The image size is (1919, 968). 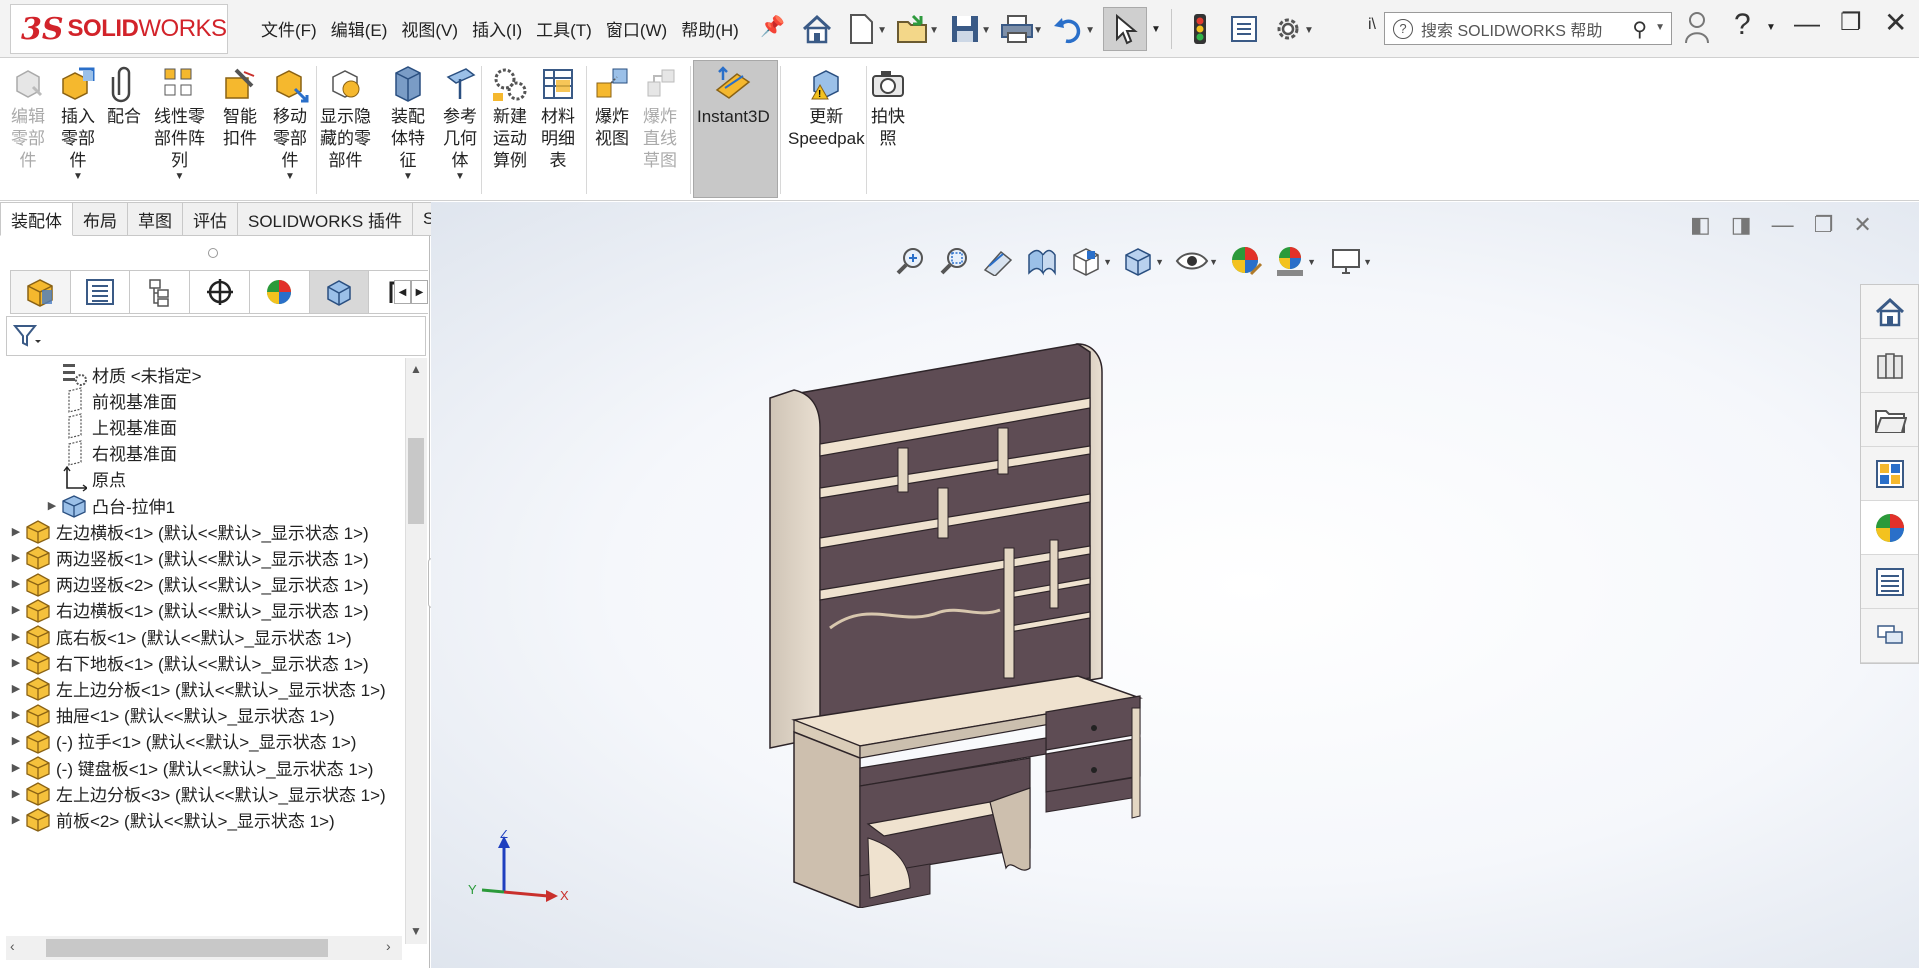 What do you see at coordinates (187, 948) in the screenshot?
I see `scroll-thumb` at bounding box center [187, 948].